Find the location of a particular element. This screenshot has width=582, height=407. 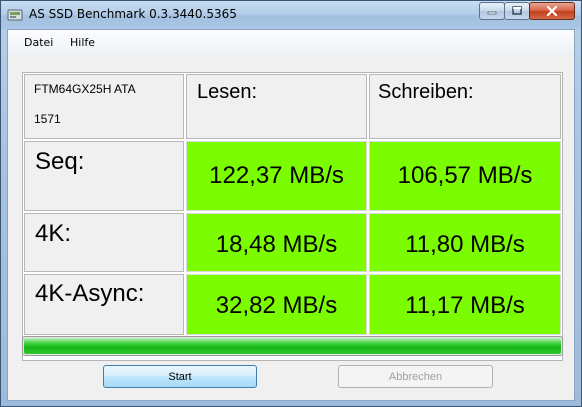

menu-bar: Datei Hilfe is located at coordinates (291, 42).